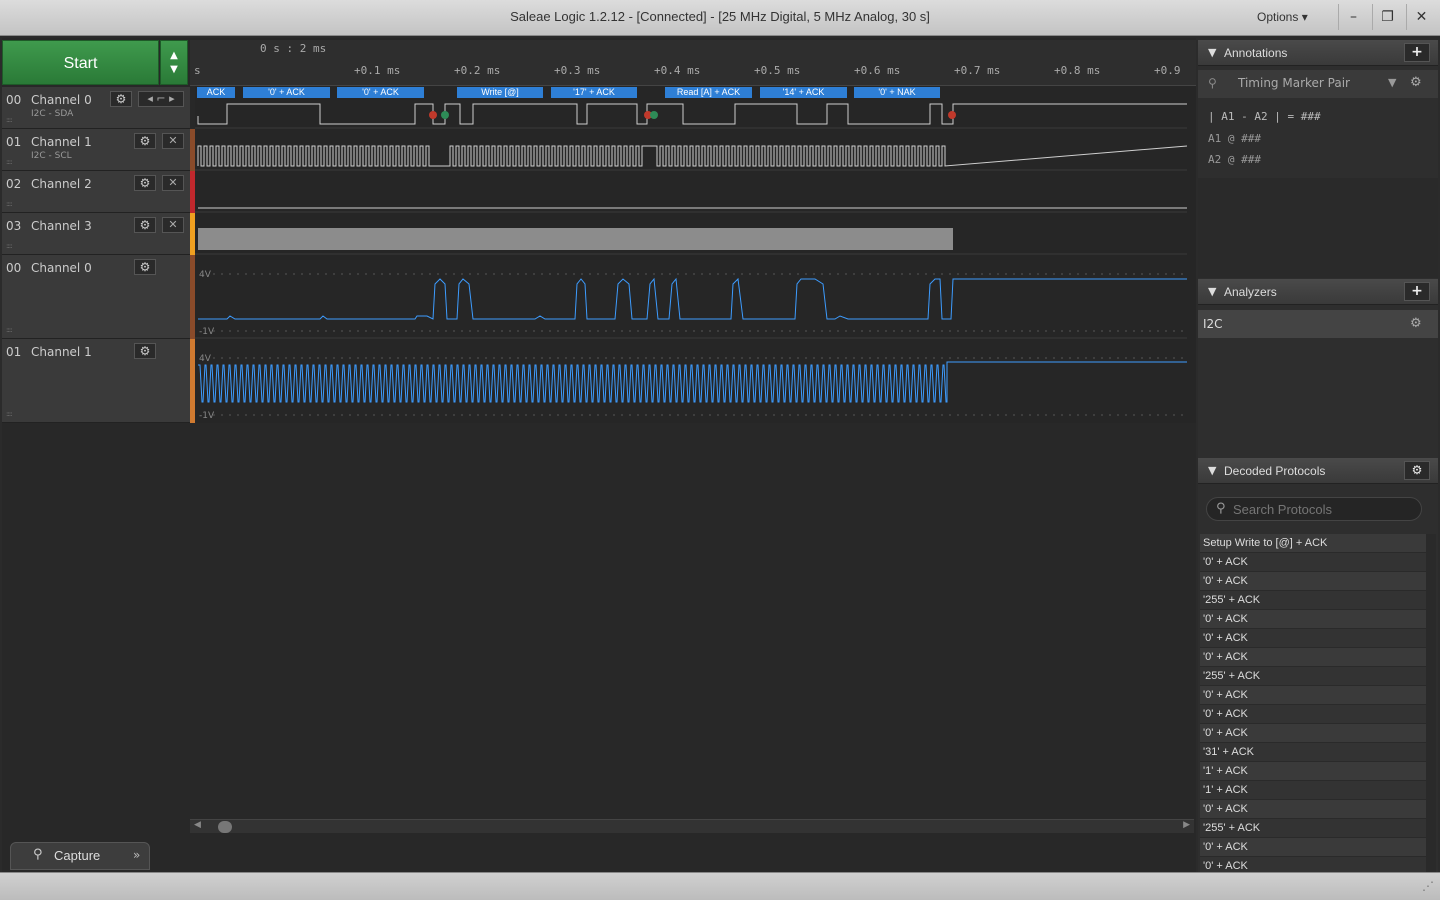 The height and width of the screenshot is (900, 1440). What do you see at coordinates (14, 352) in the screenshot?
I see `channel-number: 01` at bounding box center [14, 352].